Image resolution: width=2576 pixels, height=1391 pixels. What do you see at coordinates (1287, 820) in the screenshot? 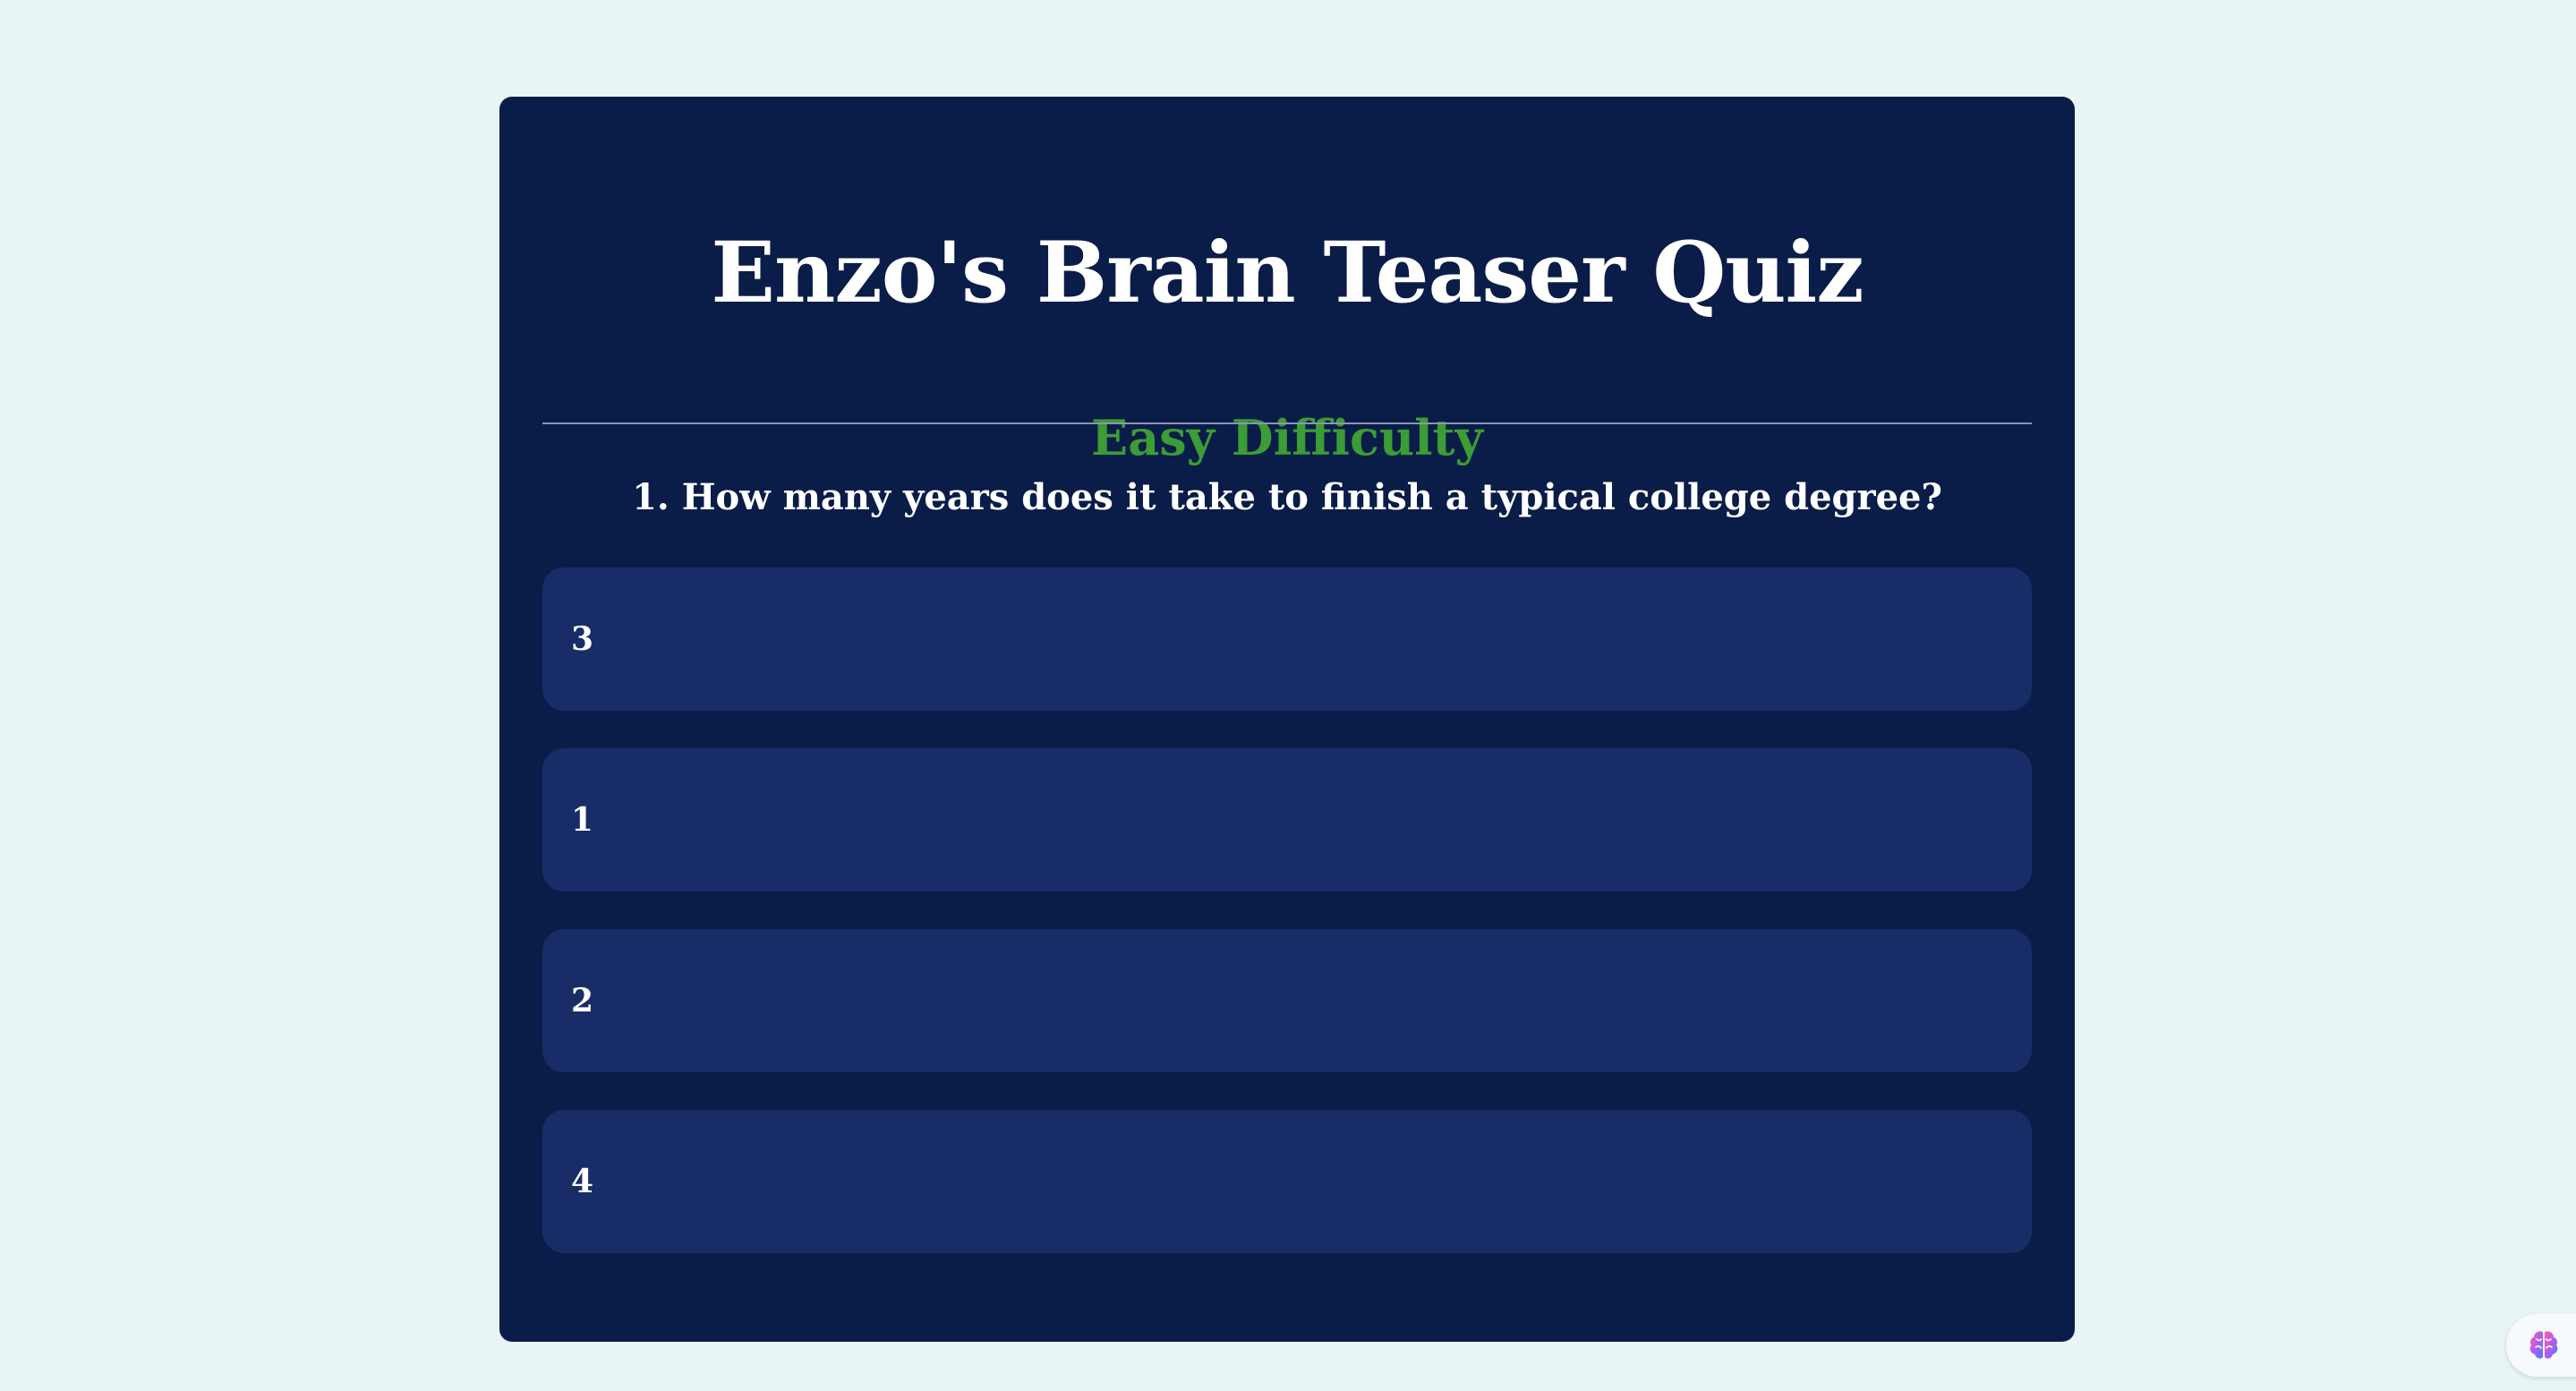
I see `answer-option-2: 1` at bounding box center [1287, 820].